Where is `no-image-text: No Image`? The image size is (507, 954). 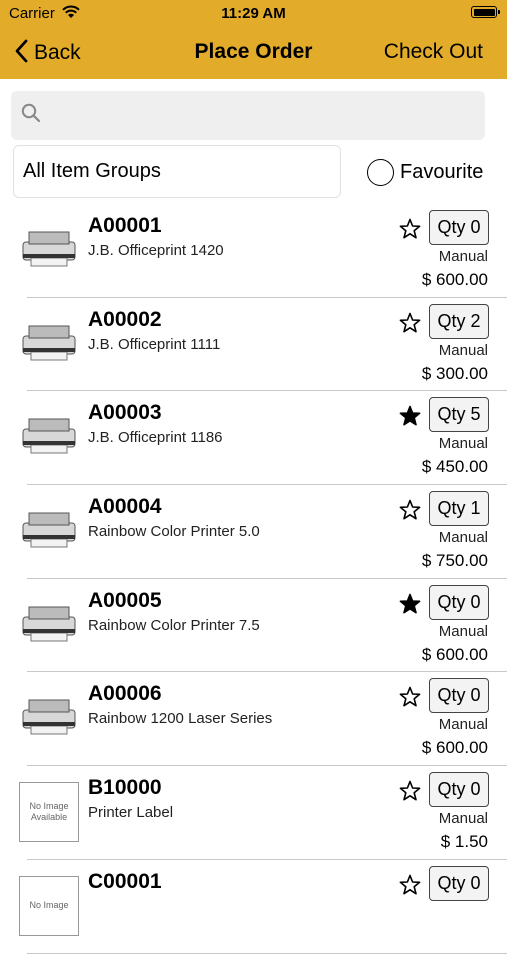
no-image-text: No Image is located at coordinates (49, 905).